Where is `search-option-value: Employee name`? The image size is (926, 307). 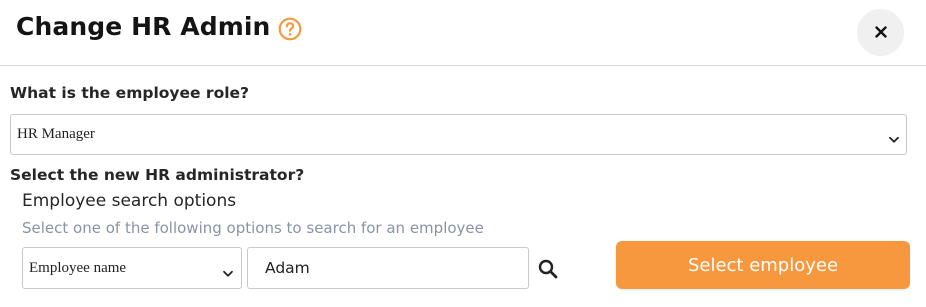
search-option-value: Employee name is located at coordinates (78, 268).